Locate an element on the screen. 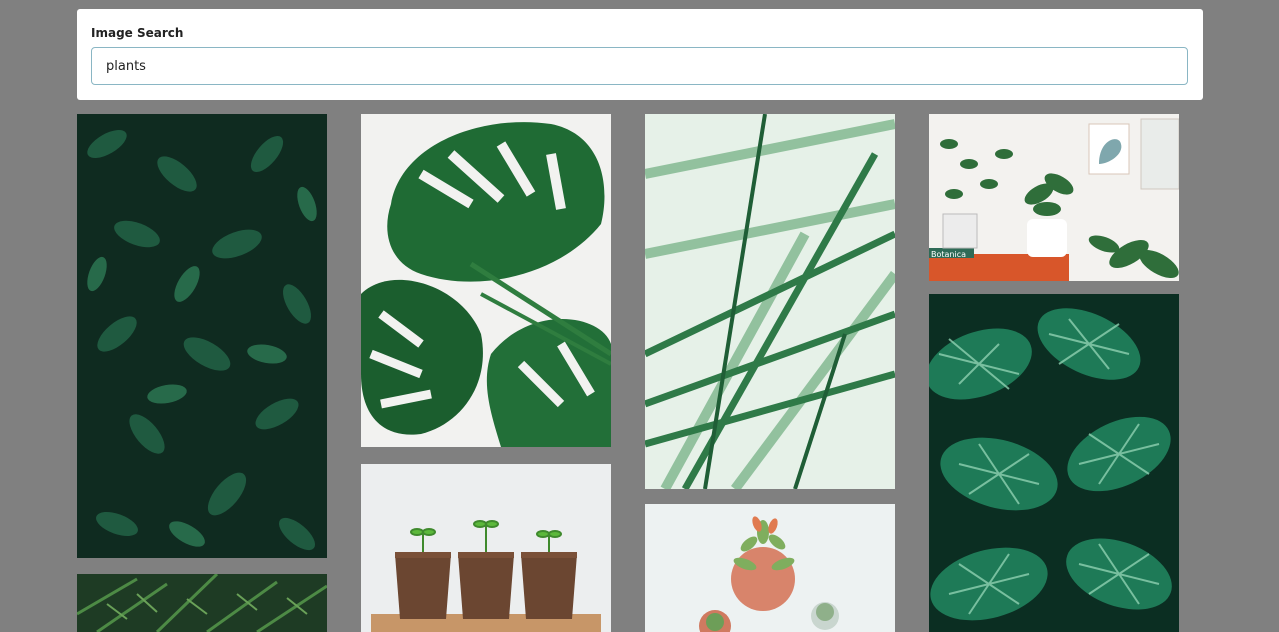  succulent-pots-image is located at coordinates (770, 568).